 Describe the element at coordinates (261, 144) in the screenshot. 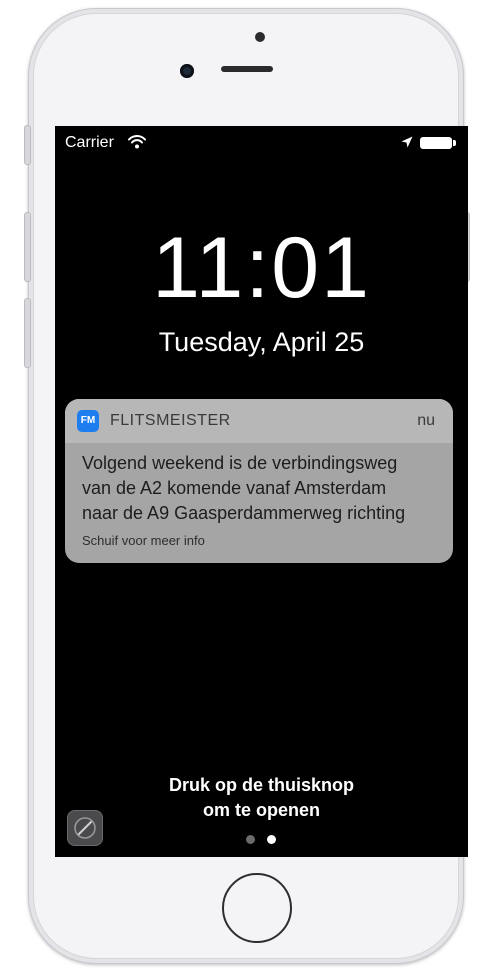

I see `status-bar: Carrier` at that location.